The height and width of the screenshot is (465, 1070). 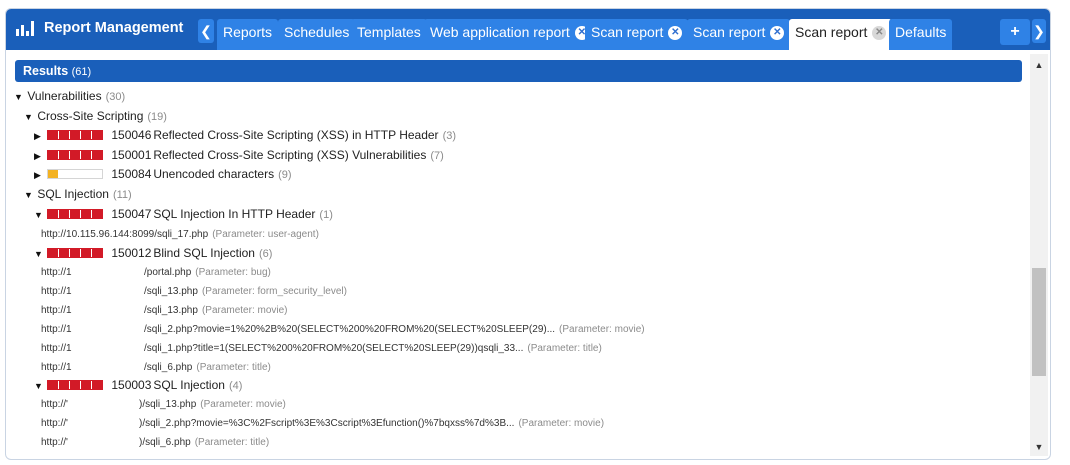 What do you see at coordinates (317, 34) in the screenshot?
I see `tab-schedules: Schedules` at bounding box center [317, 34].